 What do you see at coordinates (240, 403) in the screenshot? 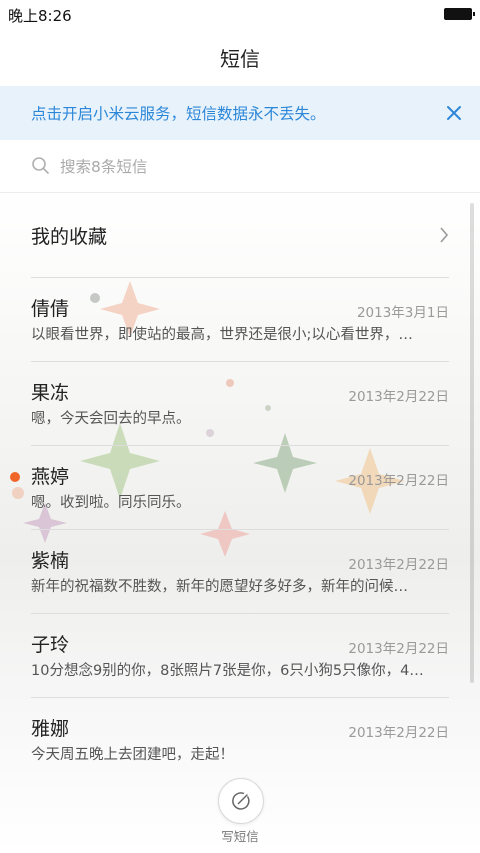
I see `conversation-row: 果冻 2013年2月22日 嗯，今天会回去的早点。` at bounding box center [240, 403].